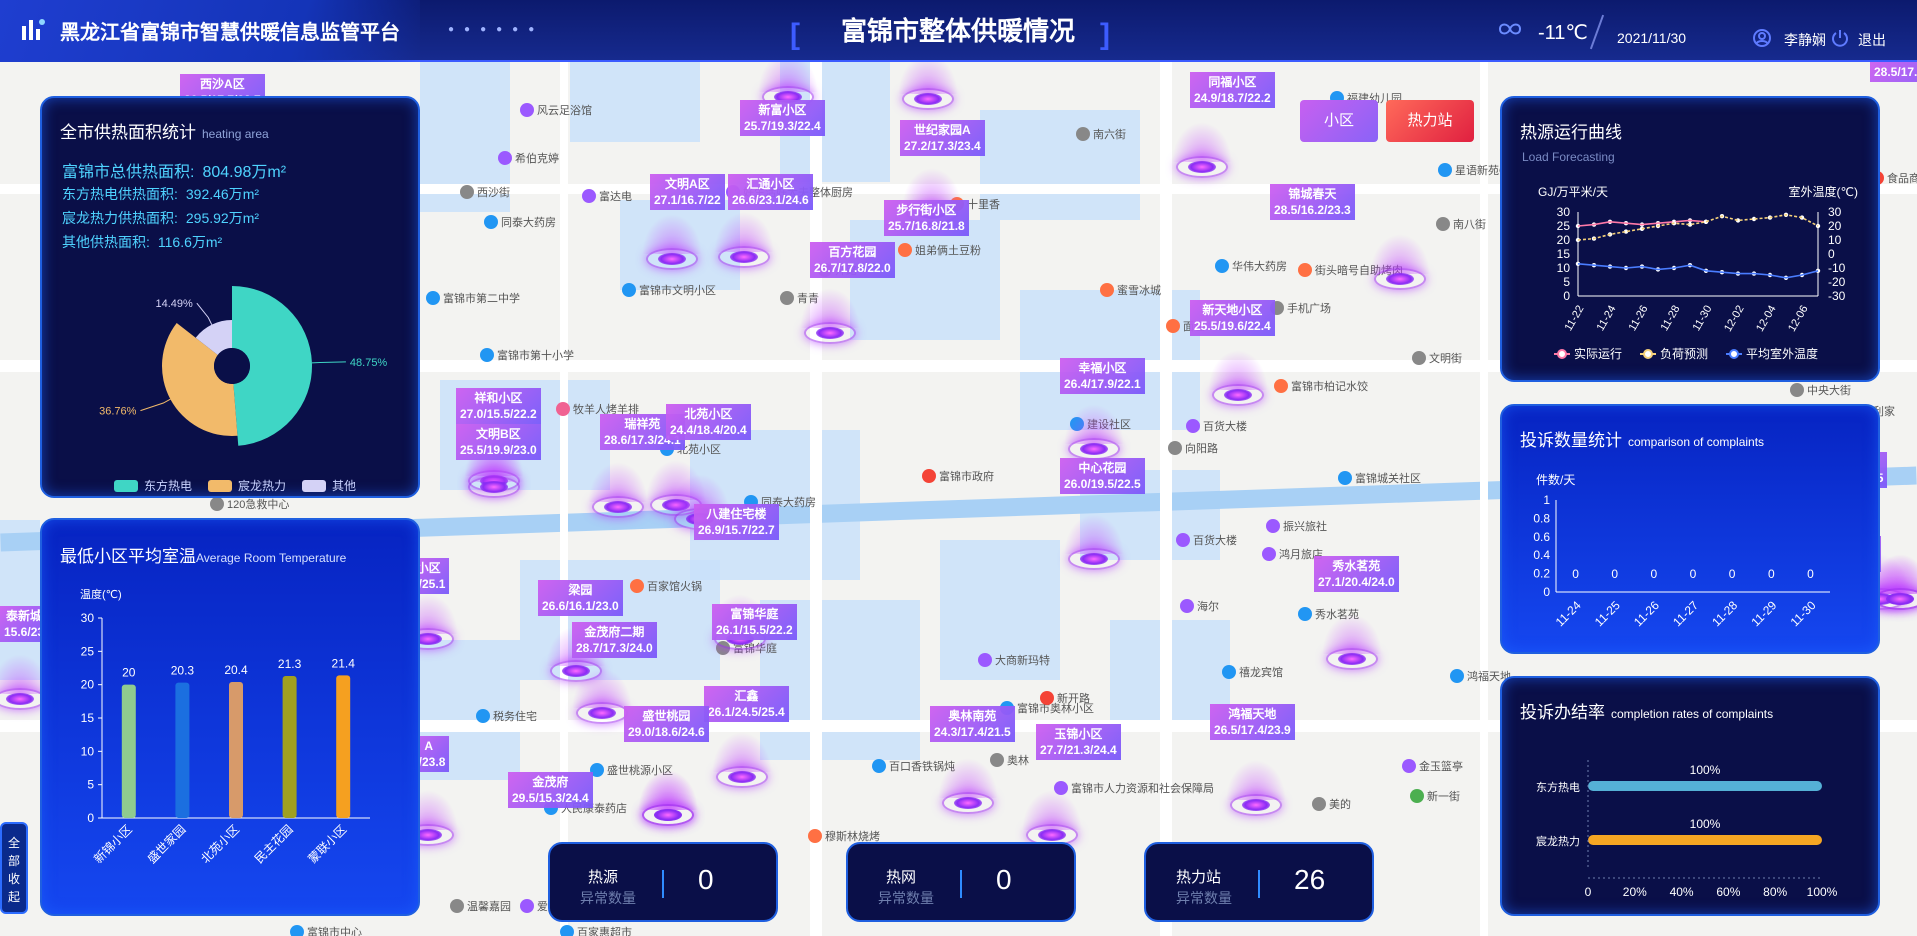 Image resolution: width=1917 pixels, height=936 pixels. I want to click on map-poi: 富锦城关社区, so click(1379, 478).